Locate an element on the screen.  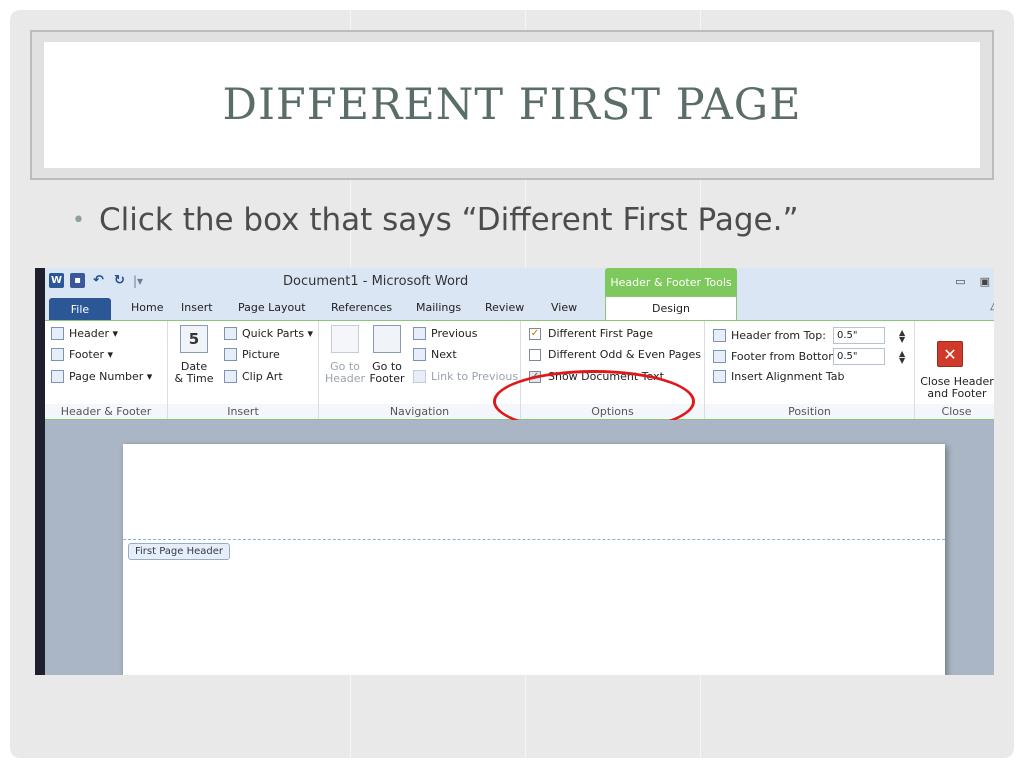
unchecked-box-icon is located at coordinates (535, 354).